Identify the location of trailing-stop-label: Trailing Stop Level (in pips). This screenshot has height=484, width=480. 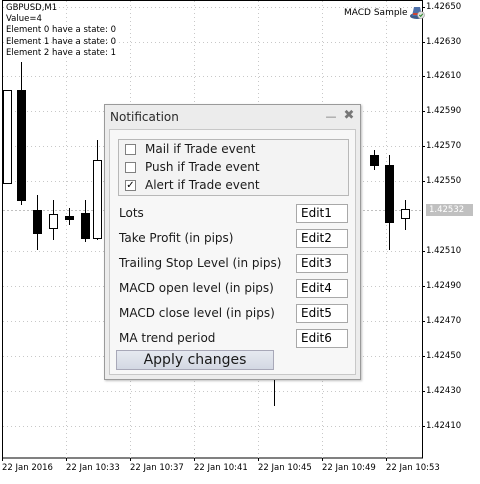
(200, 263).